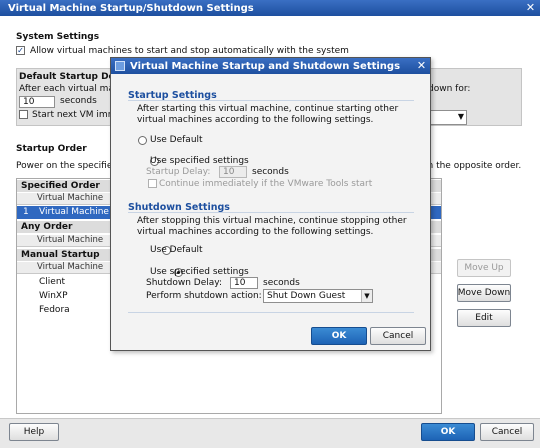 The height and width of the screenshot is (448, 540). I want to click on after-each-vm-text: After each virtual mac, so click(69, 89).